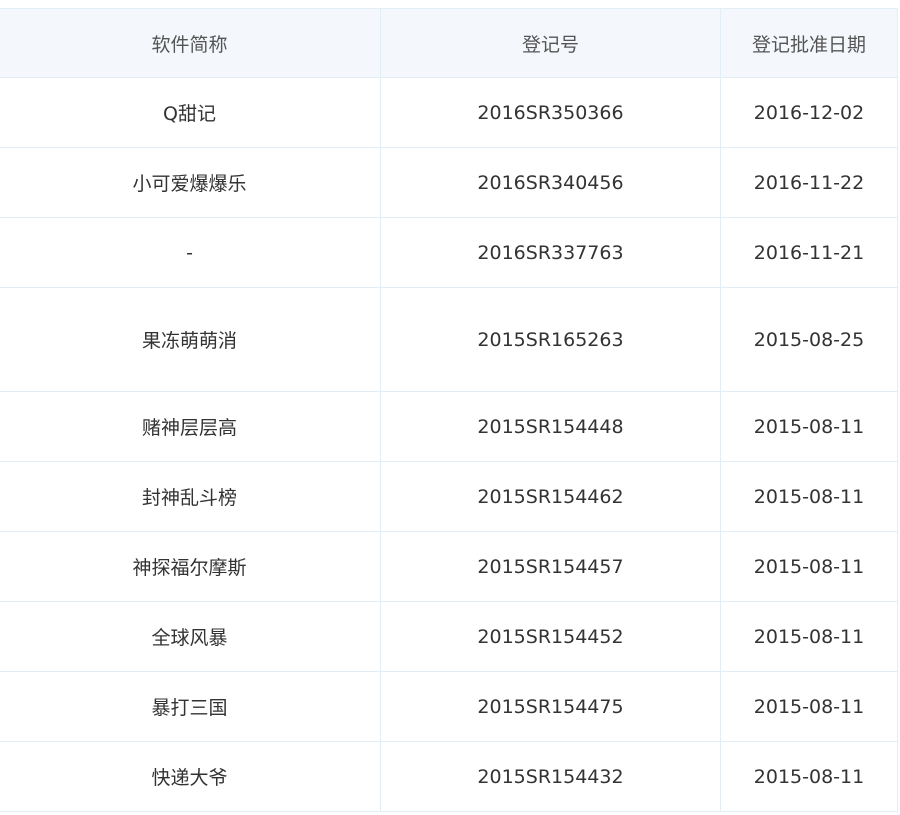  What do you see at coordinates (190, 252) in the screenshot?
I see `software-name-cell: -` at bounding box center [190, 252].